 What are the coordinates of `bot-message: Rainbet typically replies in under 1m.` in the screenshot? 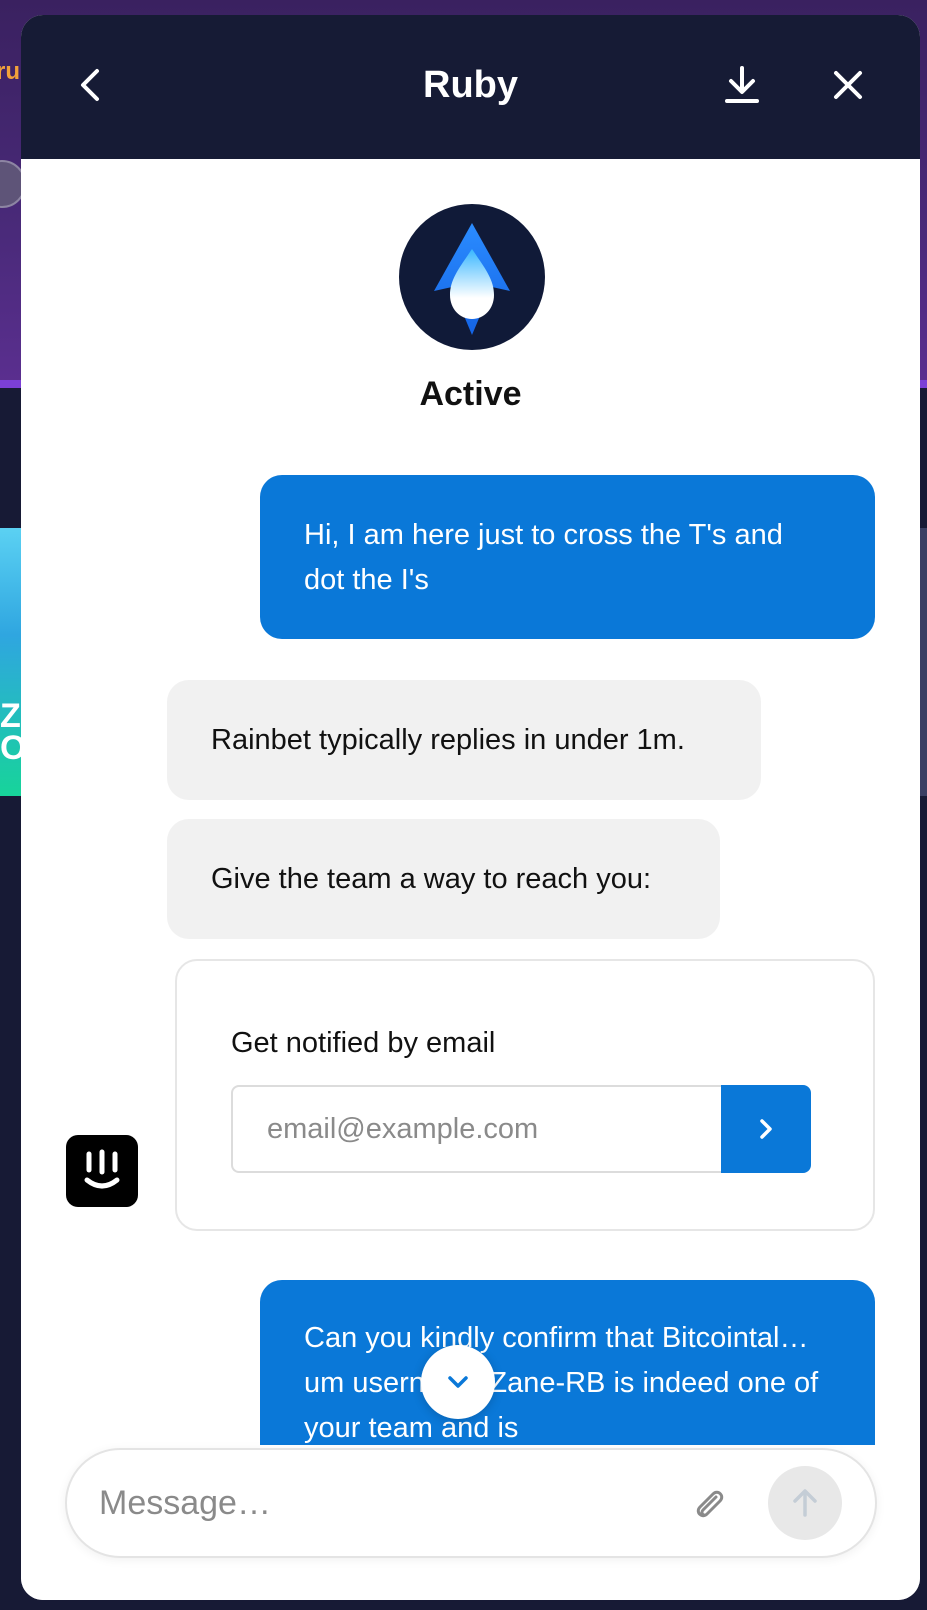 It's located at (464, 740).